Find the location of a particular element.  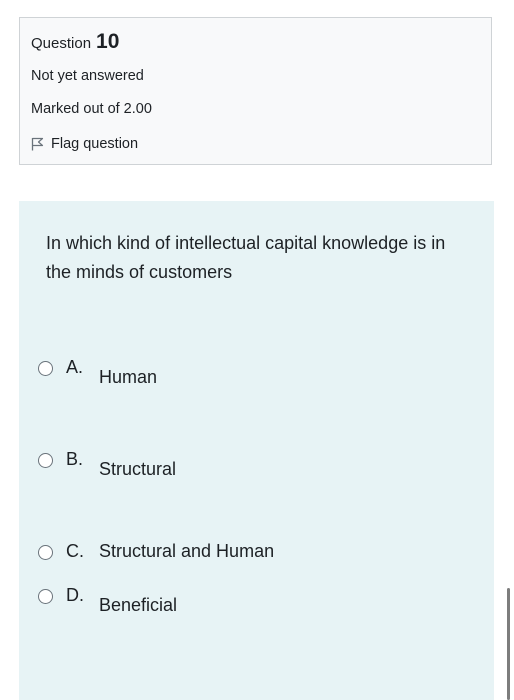

flag-icon is located at coordinates (37, 144).